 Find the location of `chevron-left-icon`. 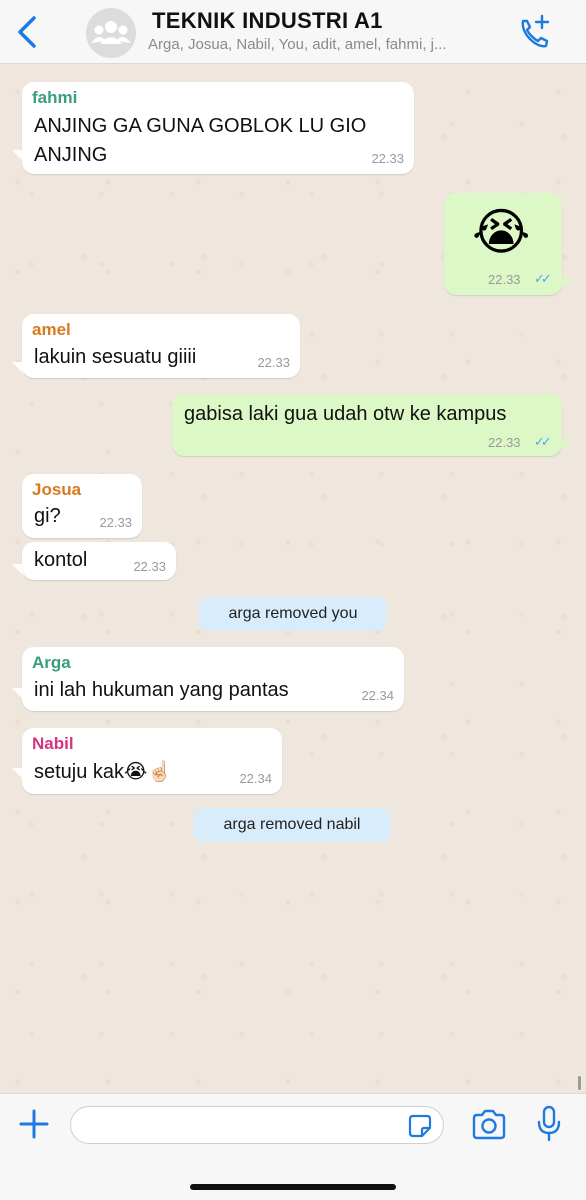

chevron-left-icon is located at coordinates (27, 32).